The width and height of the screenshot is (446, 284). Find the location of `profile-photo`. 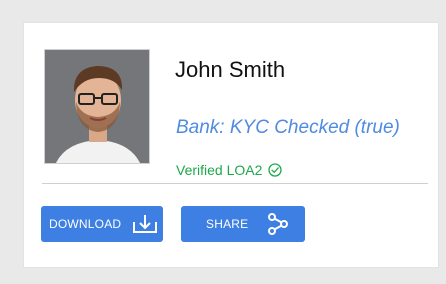

profile-photo is located at coordinates (97, 106).